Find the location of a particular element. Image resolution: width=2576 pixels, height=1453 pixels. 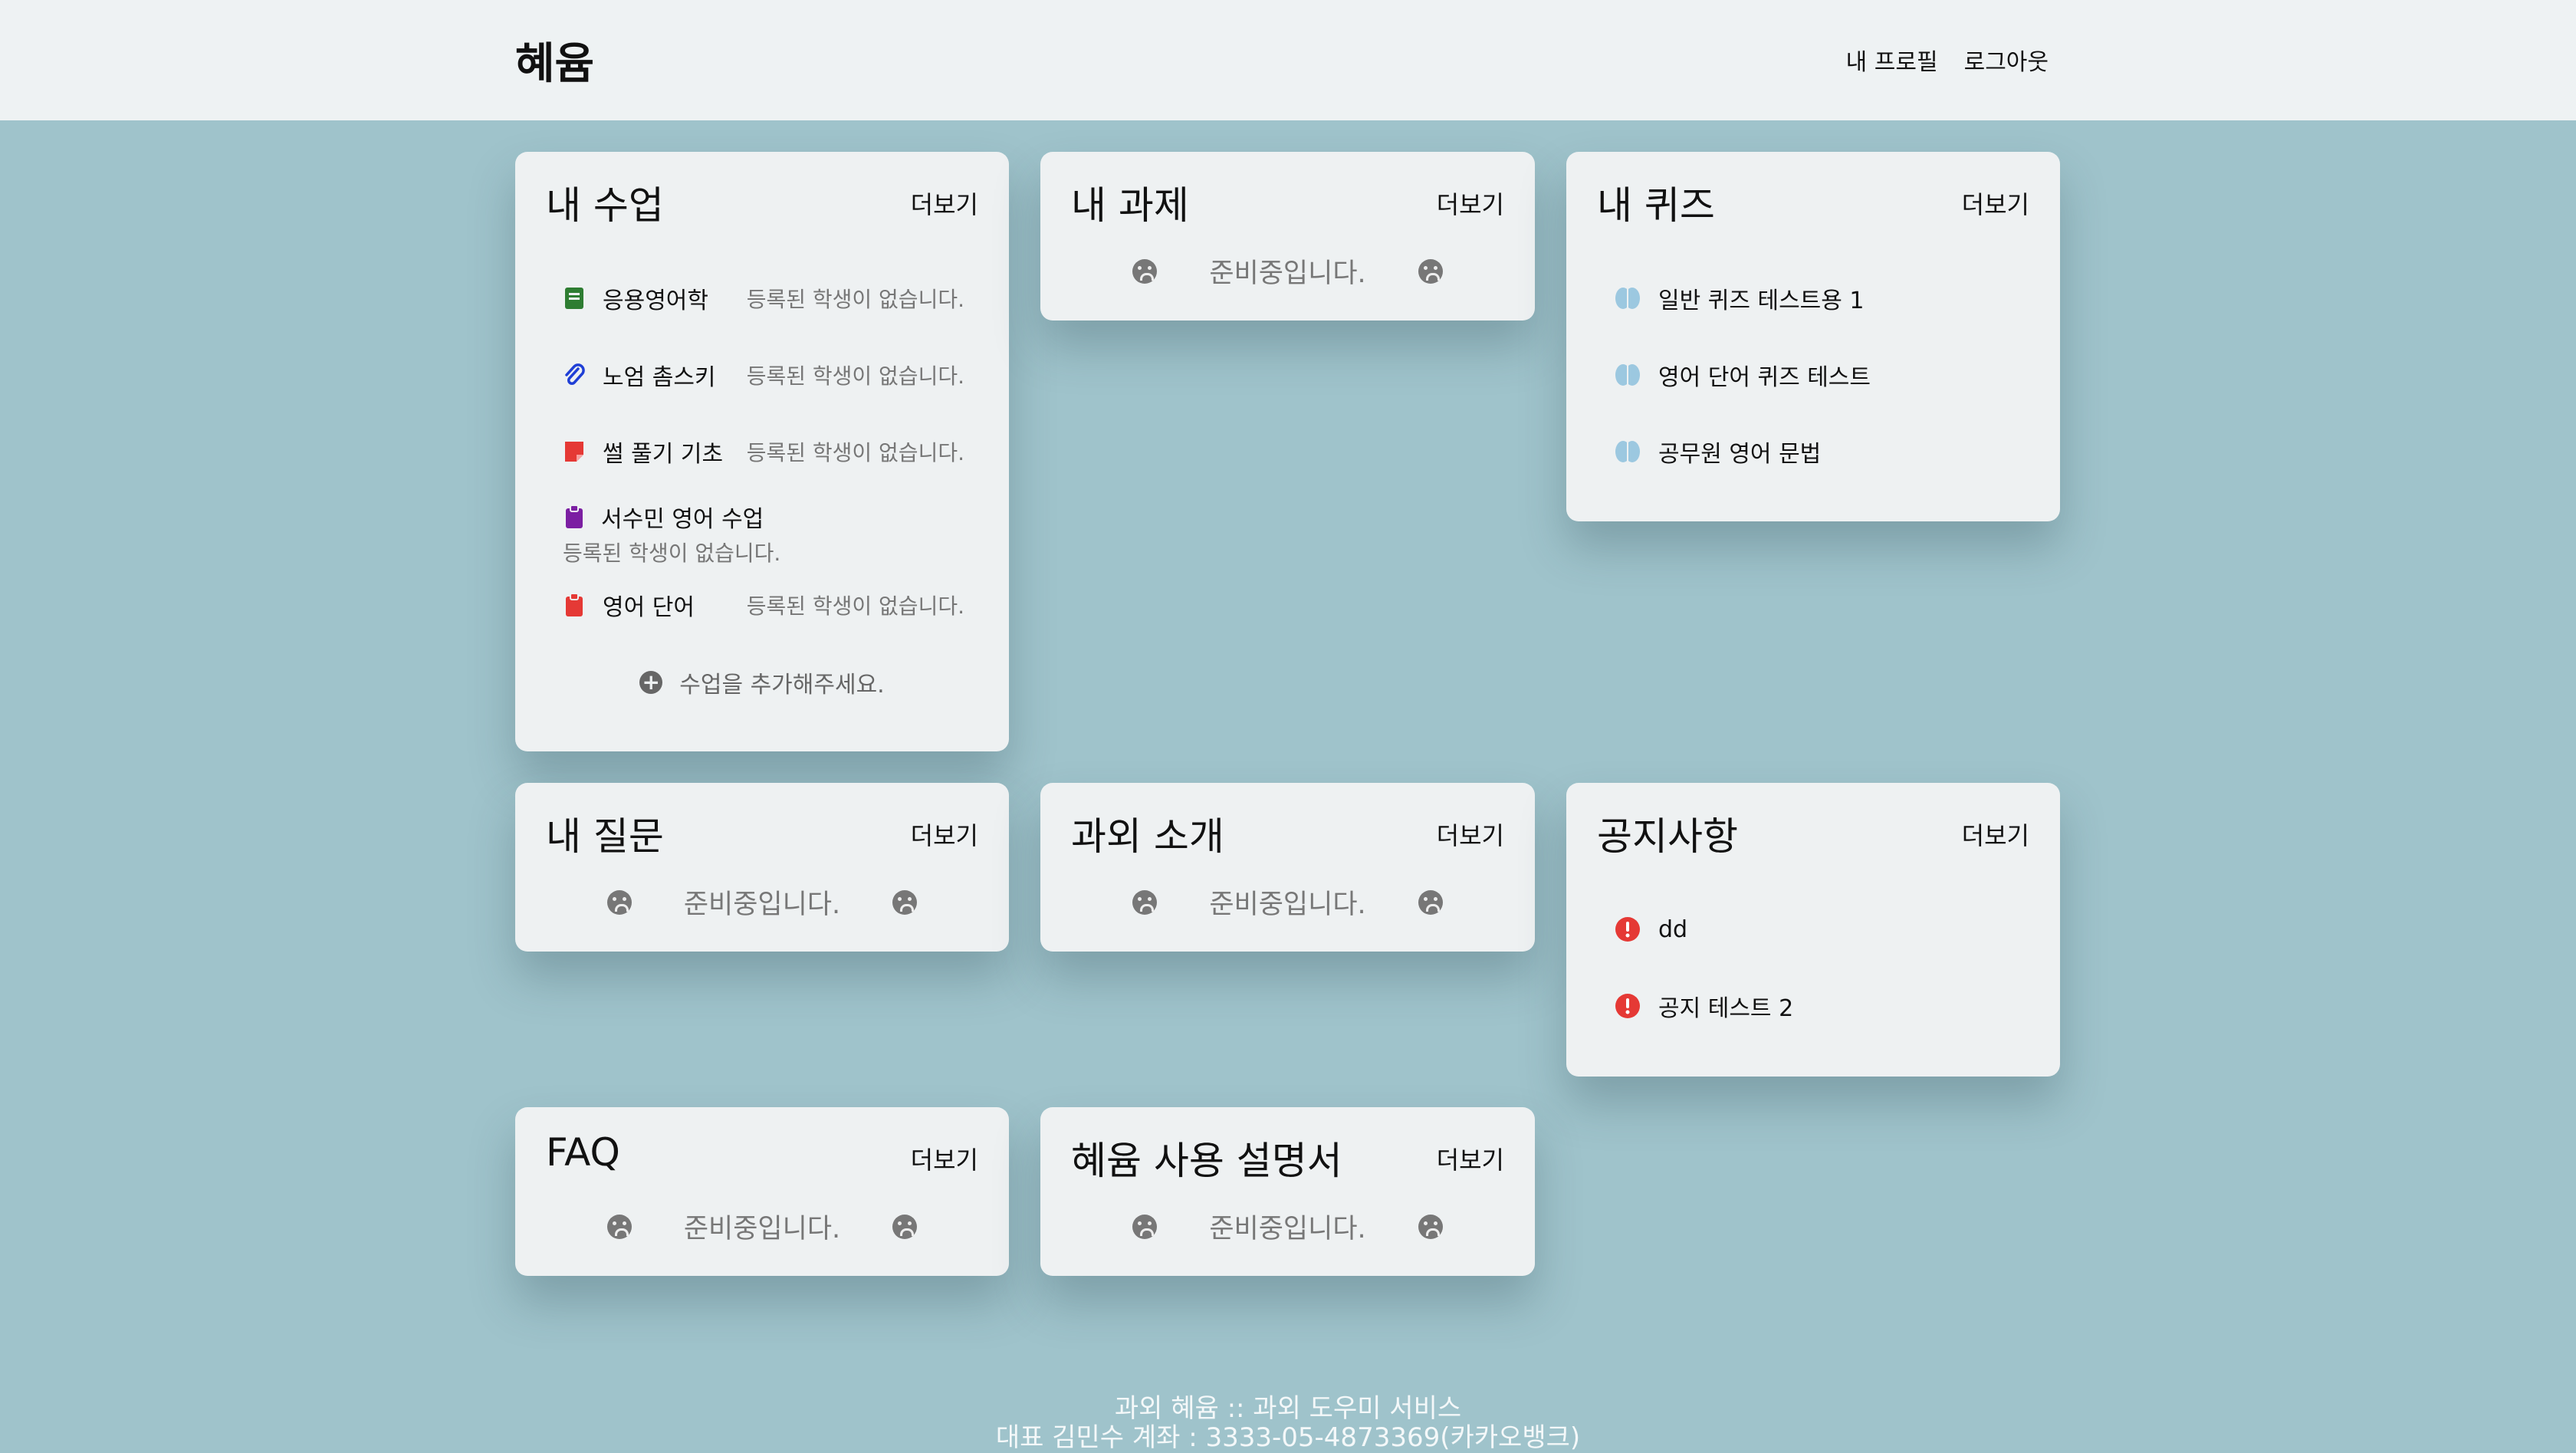

class-item: 썰 풀기 기초 등록된 학생이 없습니다. is located at coordinates (764, 452).